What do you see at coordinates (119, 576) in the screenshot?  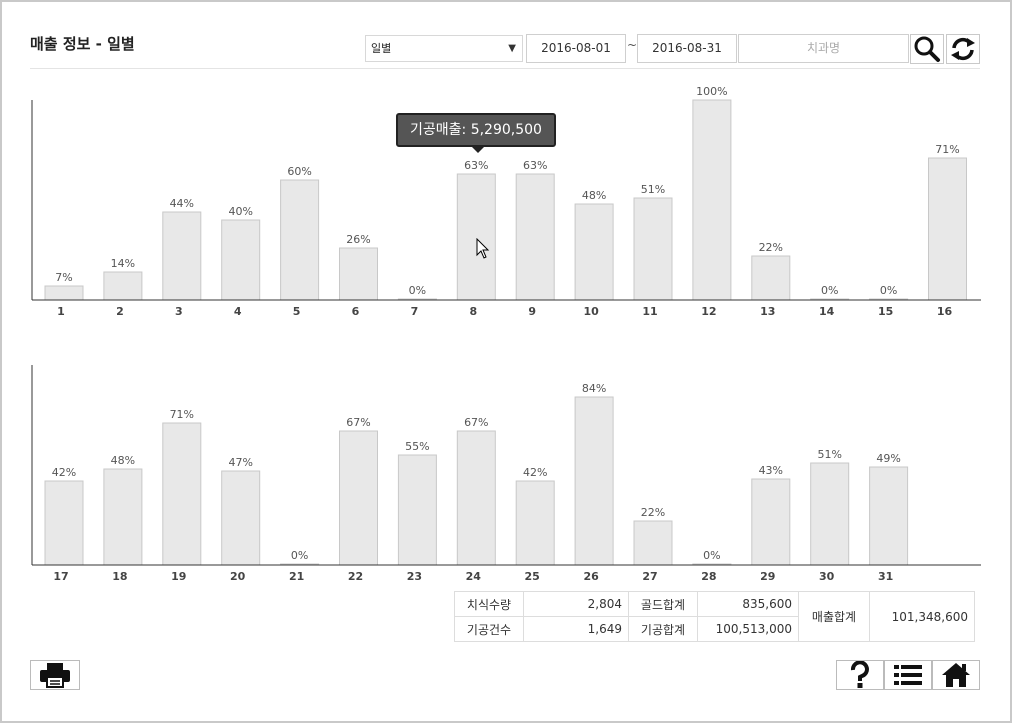 I see `x-tick-label: 18` at bounding box center [119, 576].